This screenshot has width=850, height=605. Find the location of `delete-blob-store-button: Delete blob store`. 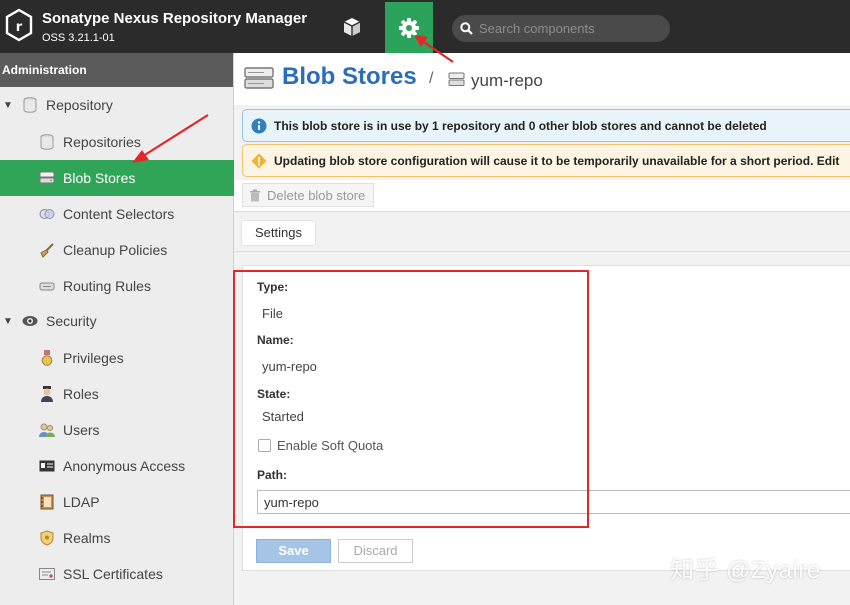

delete-blob-store-button: Delete blob store is located at coordinates (308, 195).